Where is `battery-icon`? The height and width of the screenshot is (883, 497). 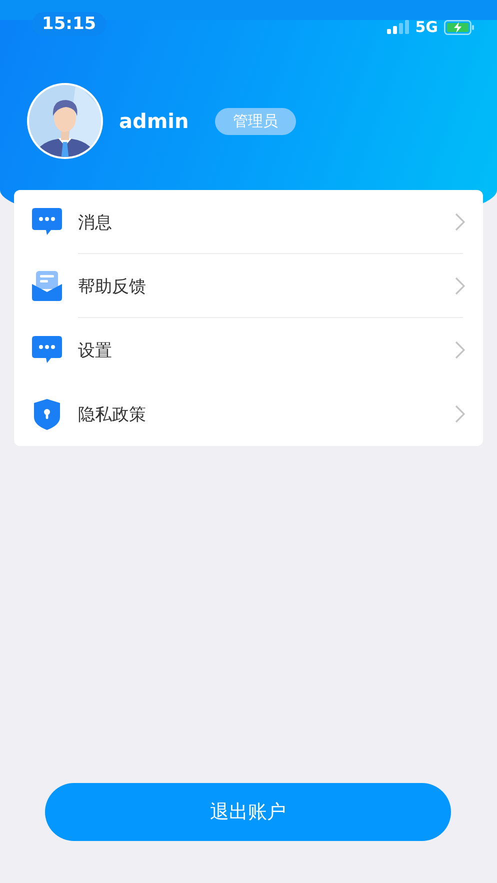
battery-icon is located at coordinates (459, 27).